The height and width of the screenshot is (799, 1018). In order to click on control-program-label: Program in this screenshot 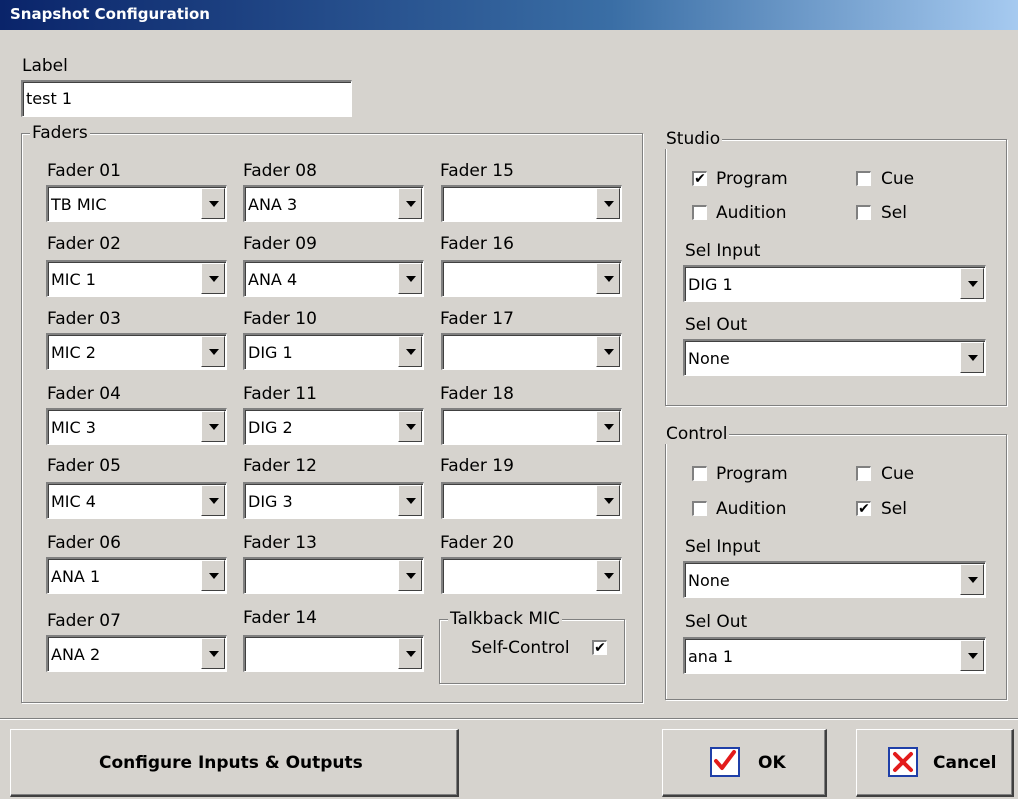, I will do `click(752, 474)`.